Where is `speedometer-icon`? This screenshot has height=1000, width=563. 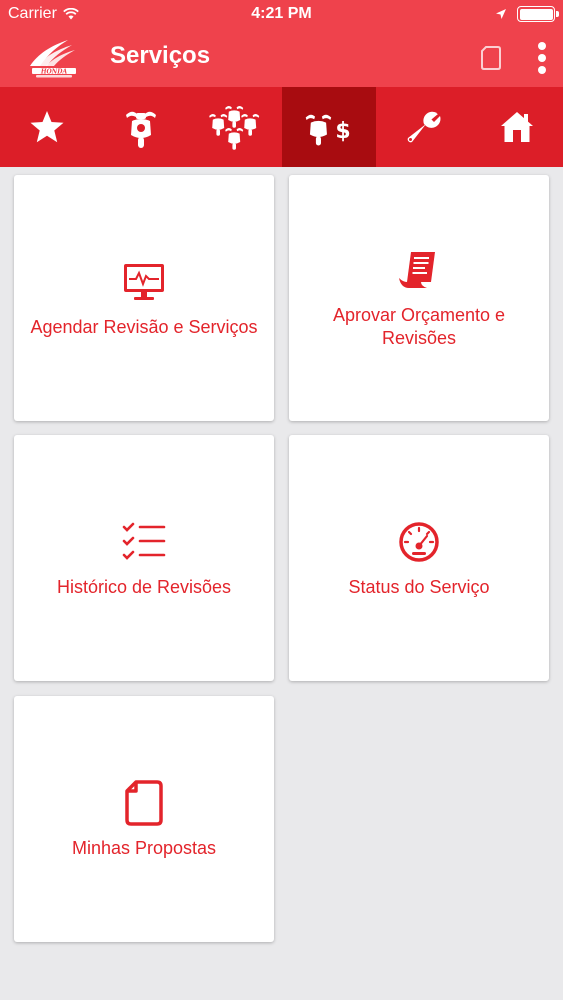 speedometer-icon is located at coordinates (419, 541).